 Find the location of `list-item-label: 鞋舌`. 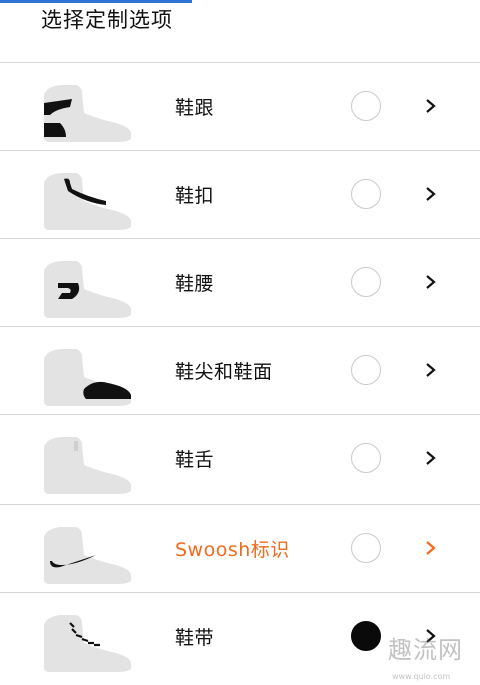

list-item-label: 鞋舌 is located at coordinates (195, 460).